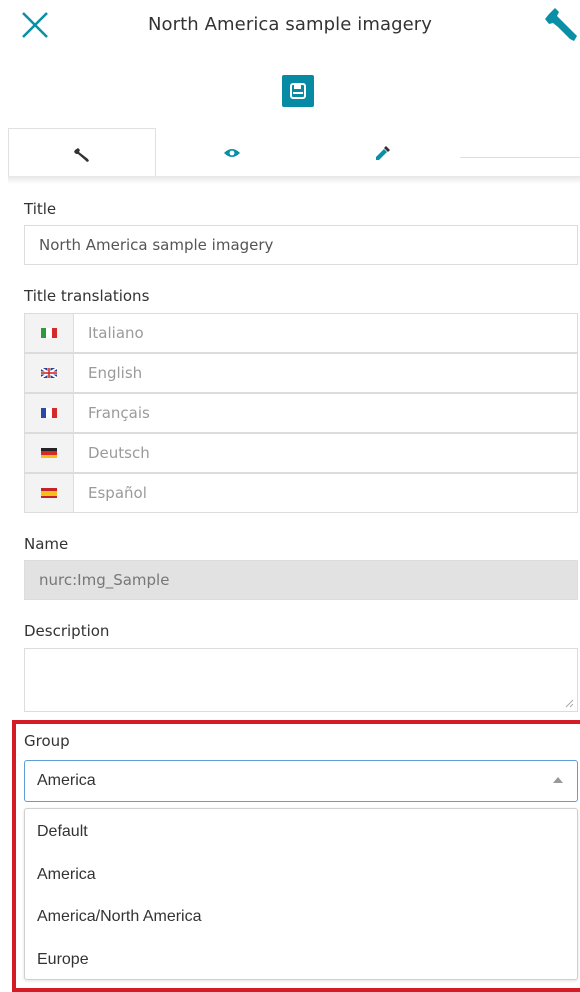 The width and height of the screenshot is (580, 992). I want to click on france-flag-icon, so click(49, 413).